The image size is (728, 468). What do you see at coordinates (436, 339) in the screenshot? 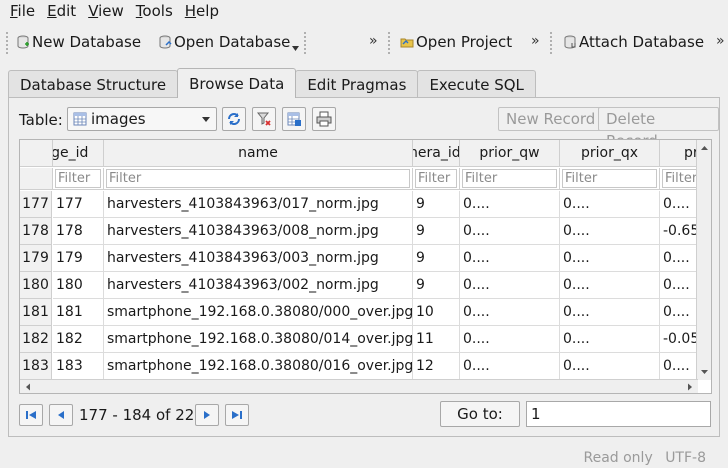
I see `table-cell: 11` at bounding box center [436, 339].